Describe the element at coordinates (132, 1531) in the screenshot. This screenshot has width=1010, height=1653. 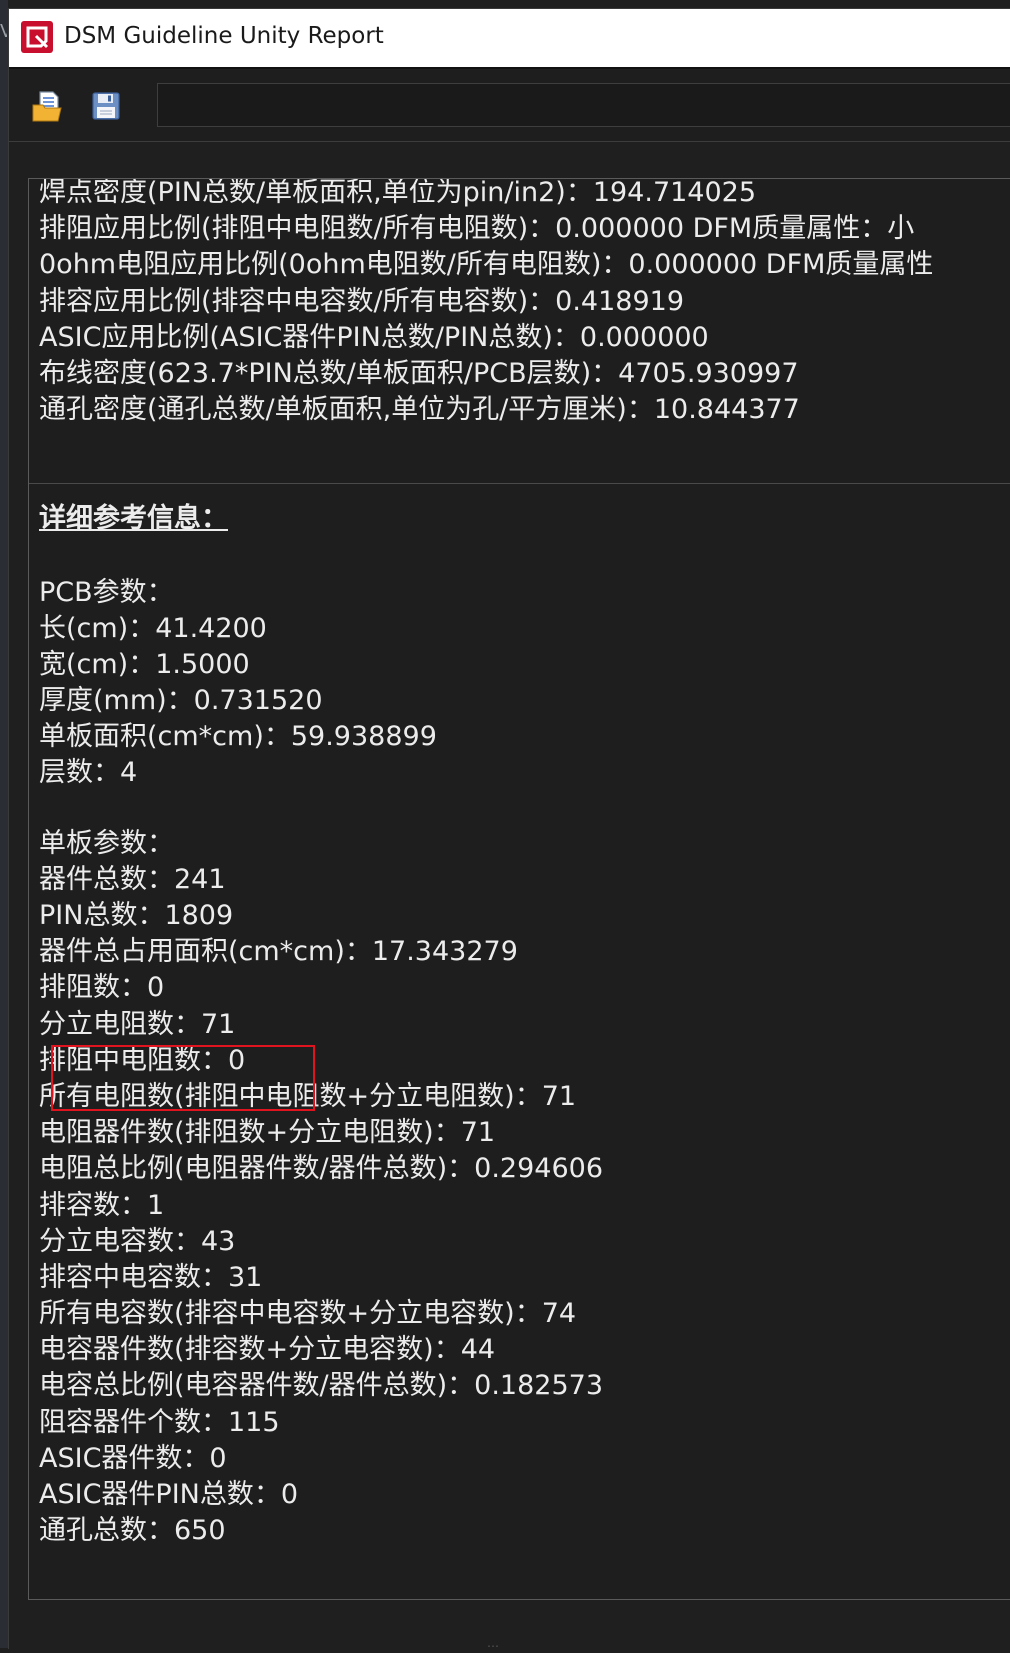
I see `board-param-line: 通孔总数：650` at that location.